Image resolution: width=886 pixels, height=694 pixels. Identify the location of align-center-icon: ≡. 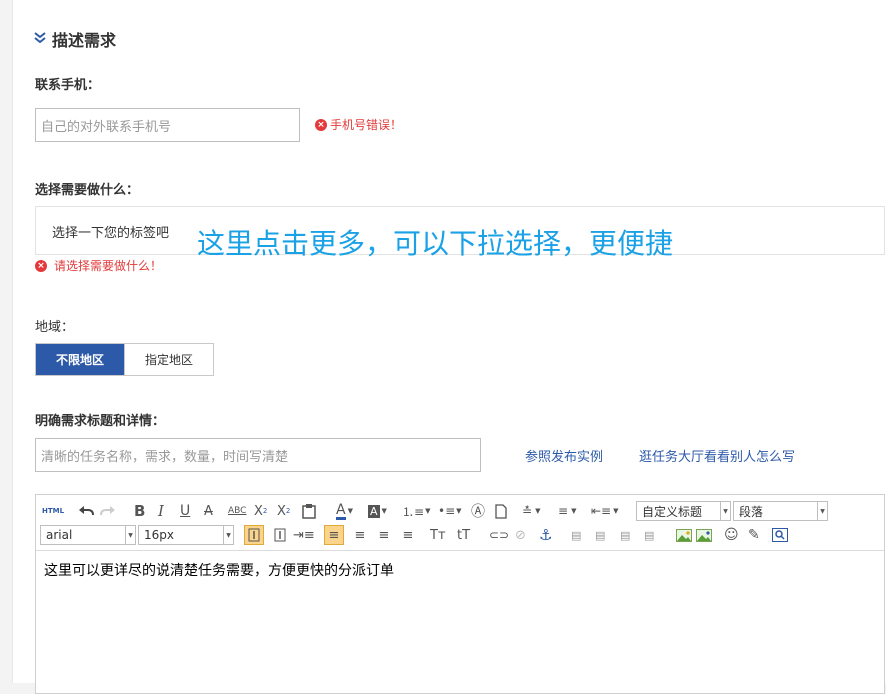
(360, 535).